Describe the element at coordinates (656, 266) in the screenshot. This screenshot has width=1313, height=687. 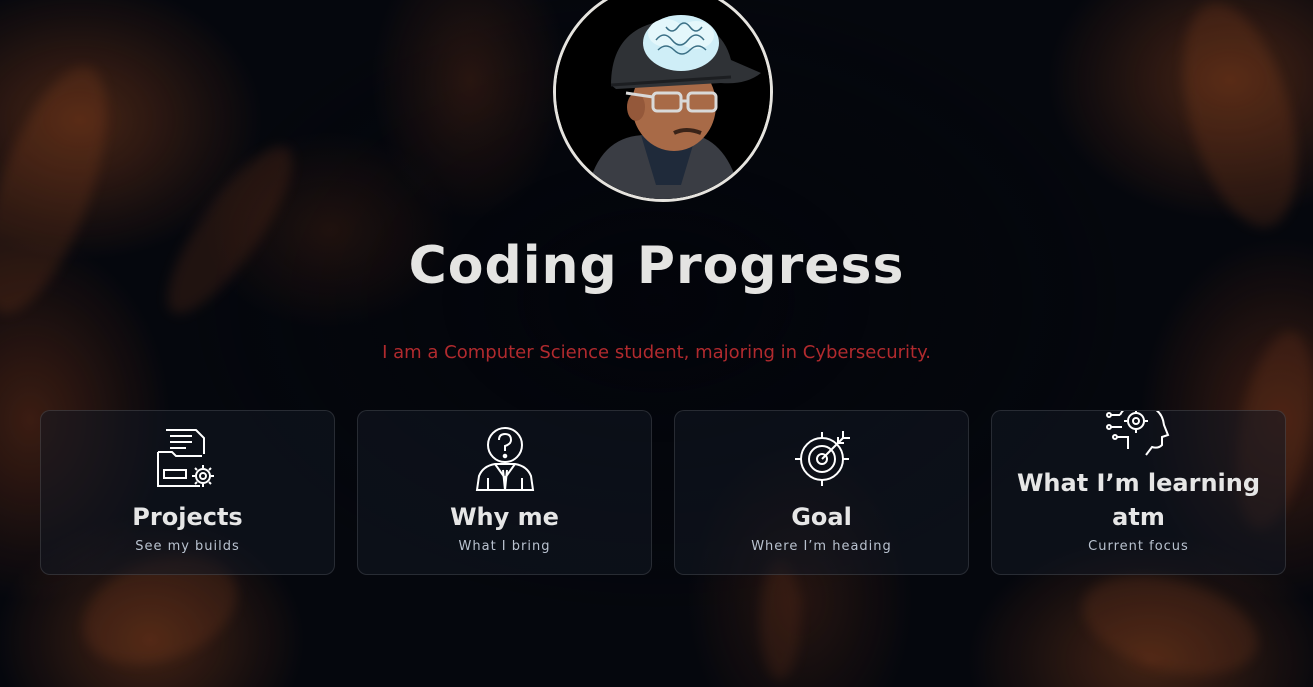
I see `page-title: Coding Progress` at that location.